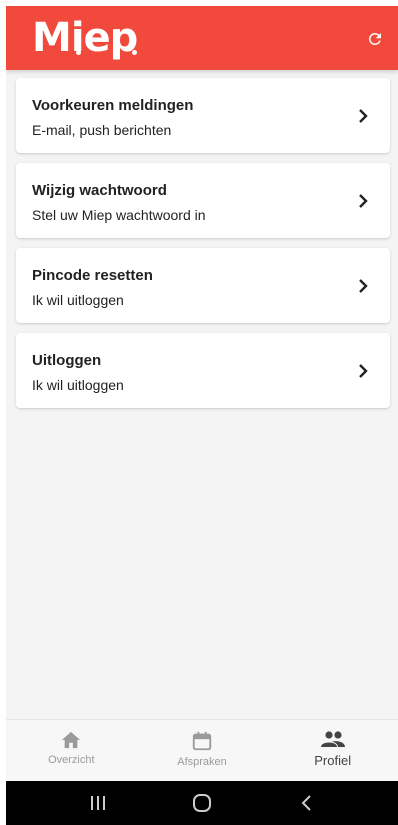 This screenshot has height=825, width=398. What do you see at coordinates (202, 741) in the screenshot?
I see `calendar-icon` at bounding box center [202, 741].